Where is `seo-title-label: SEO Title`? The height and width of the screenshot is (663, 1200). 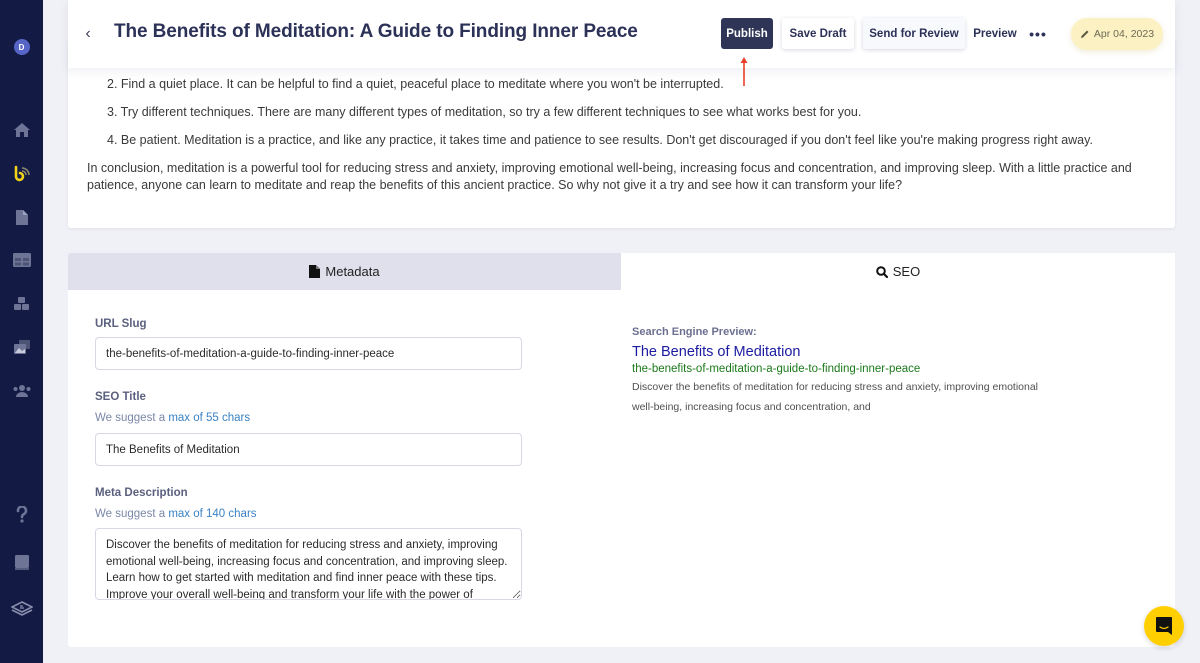 seo-title-label: SEO Title is located at coordinates (120, 397).